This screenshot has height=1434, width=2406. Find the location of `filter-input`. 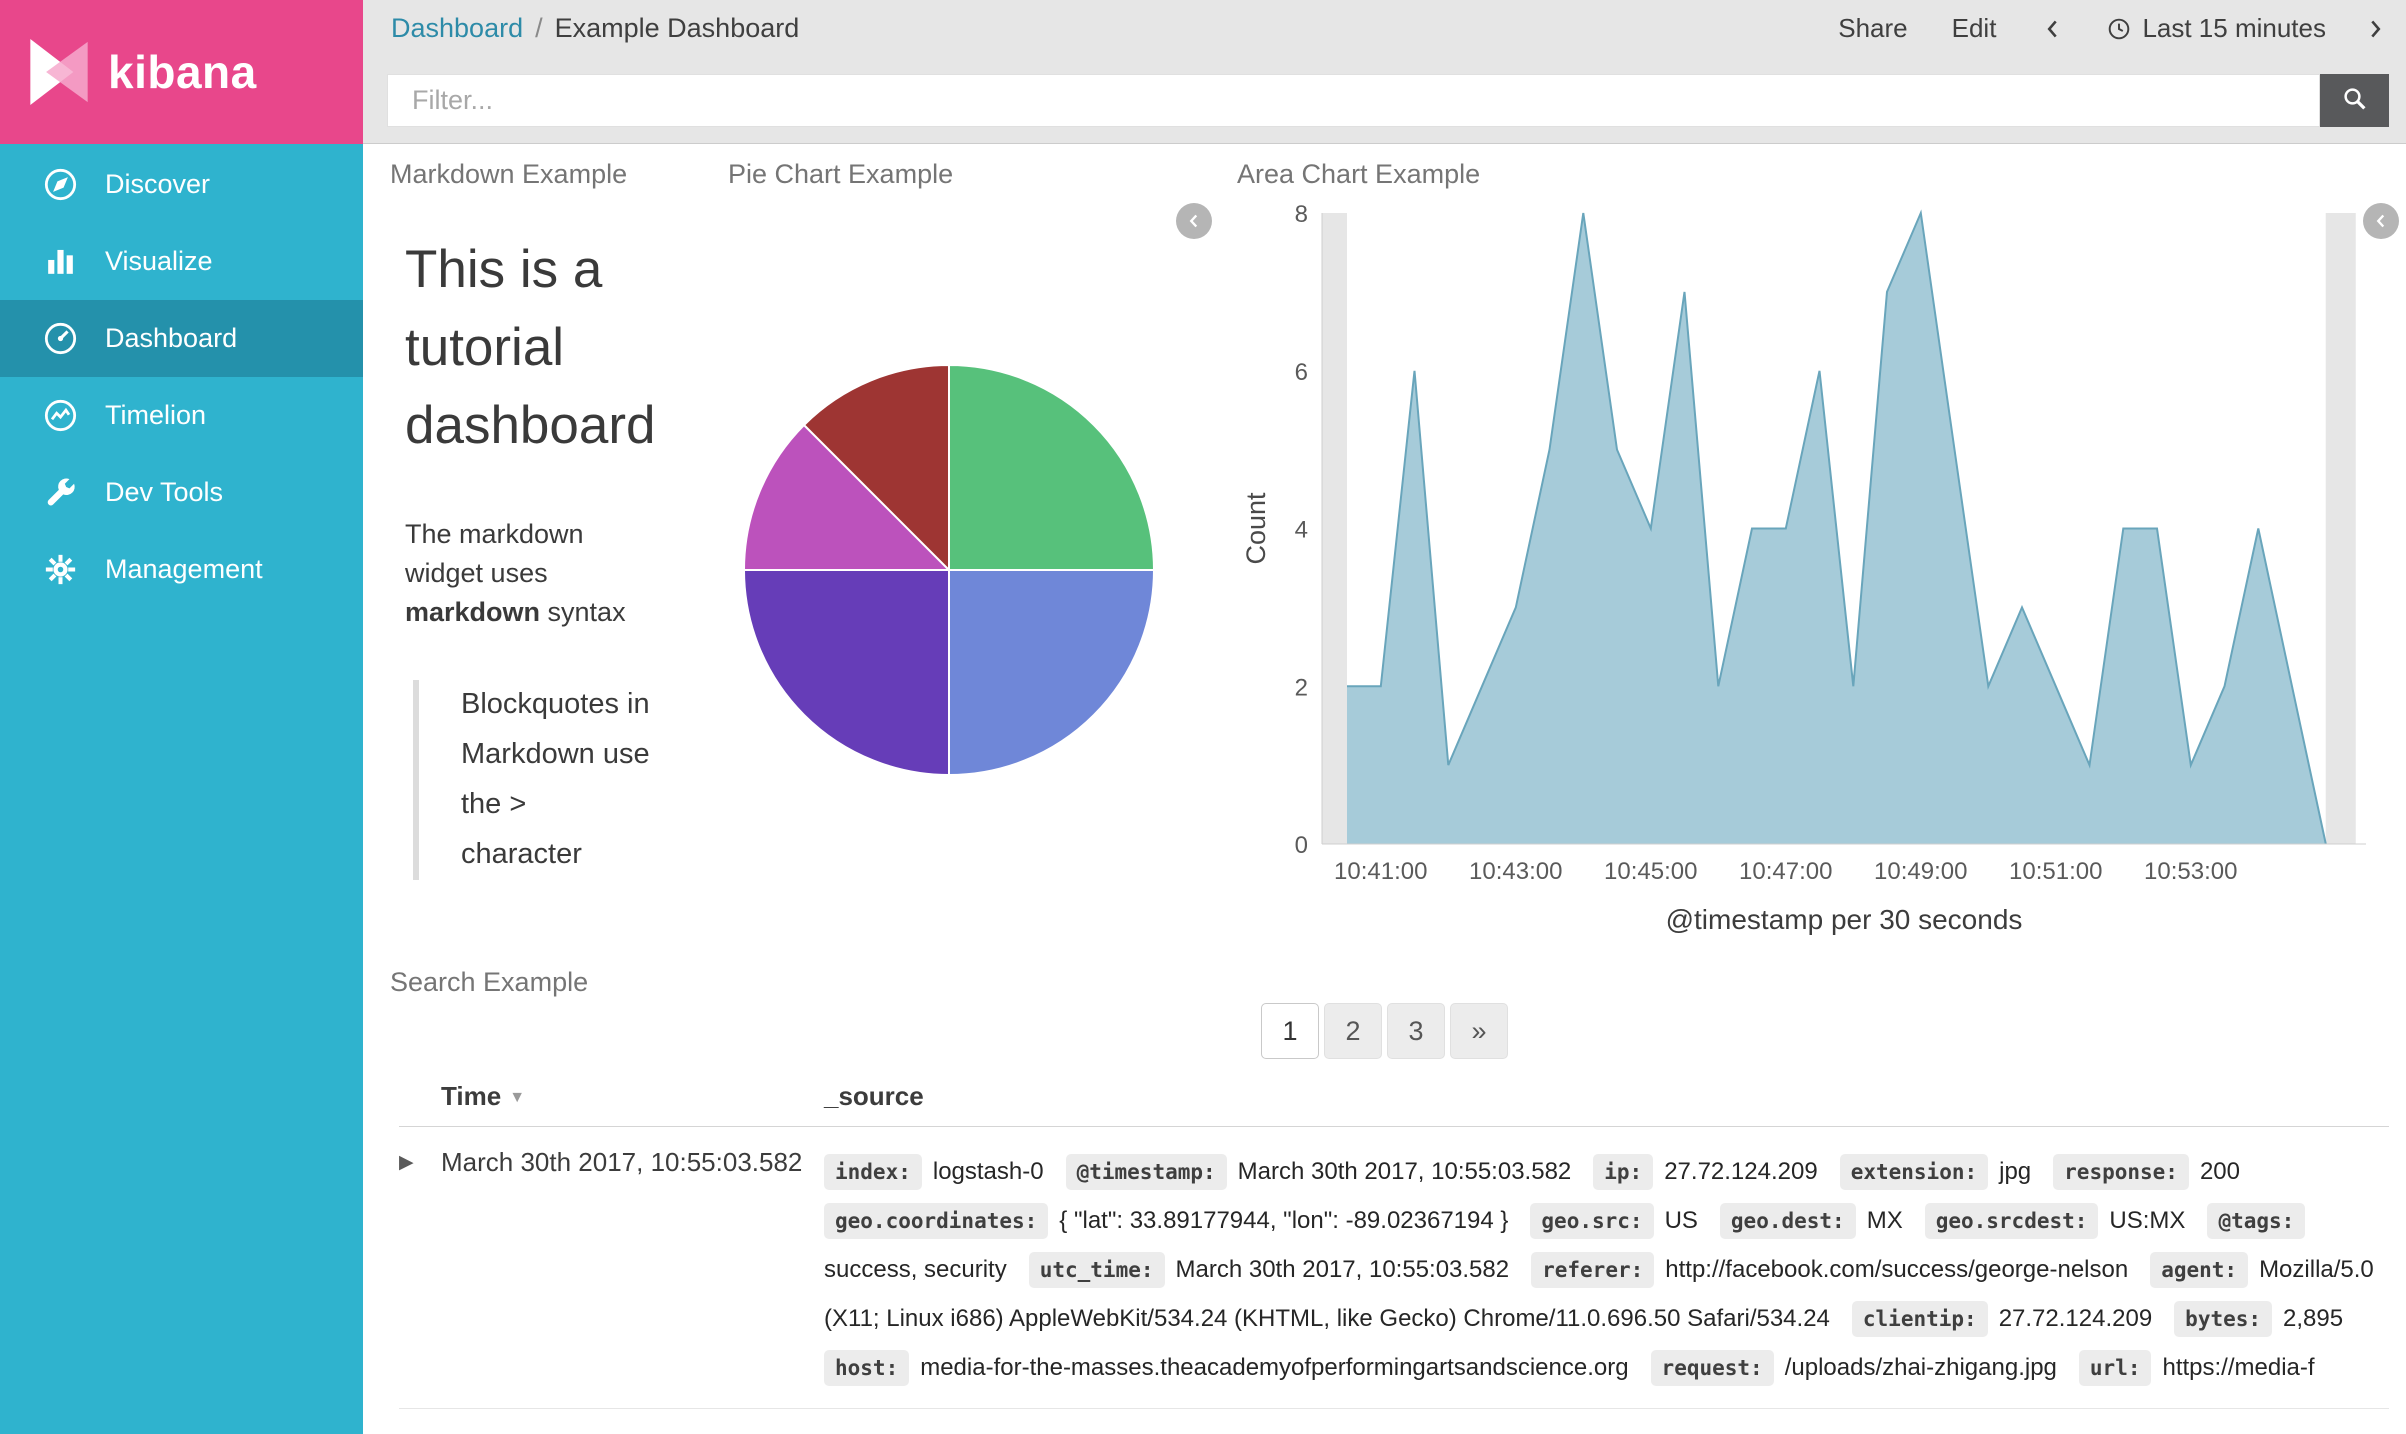

filter-input is located at coordinates (1353, 100).